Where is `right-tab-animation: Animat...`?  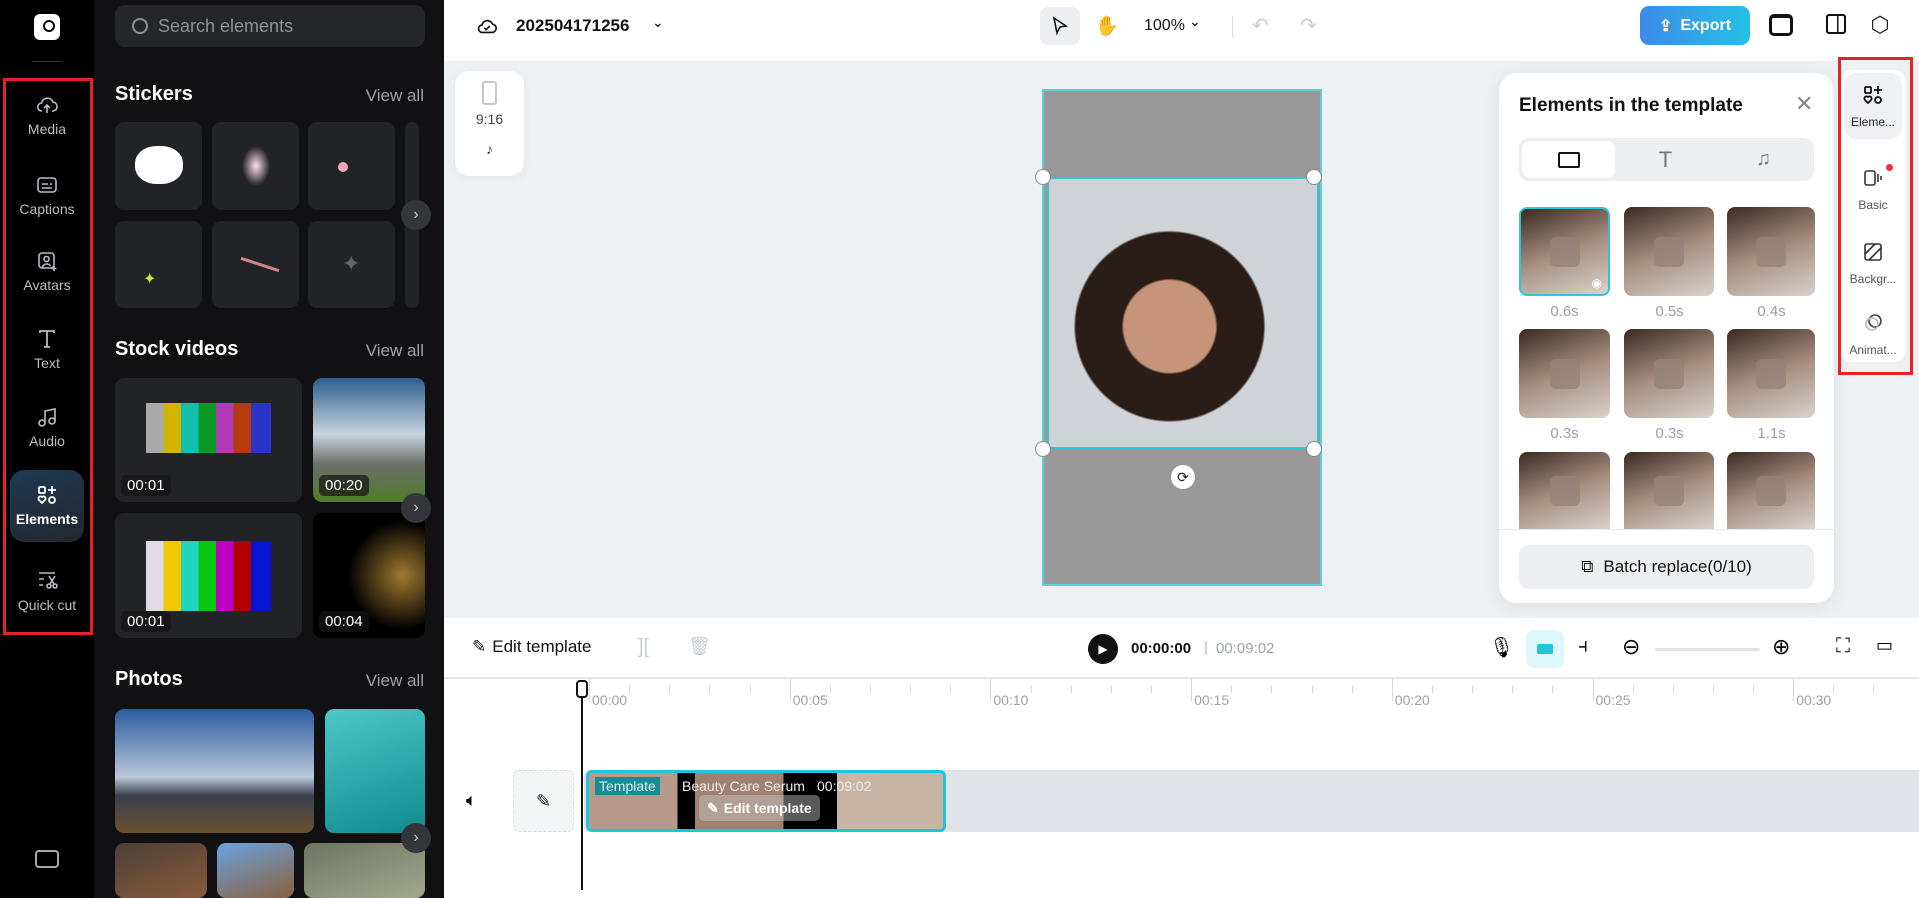 right-tab-animation: Animat... is located at coordinates (1873, 334).